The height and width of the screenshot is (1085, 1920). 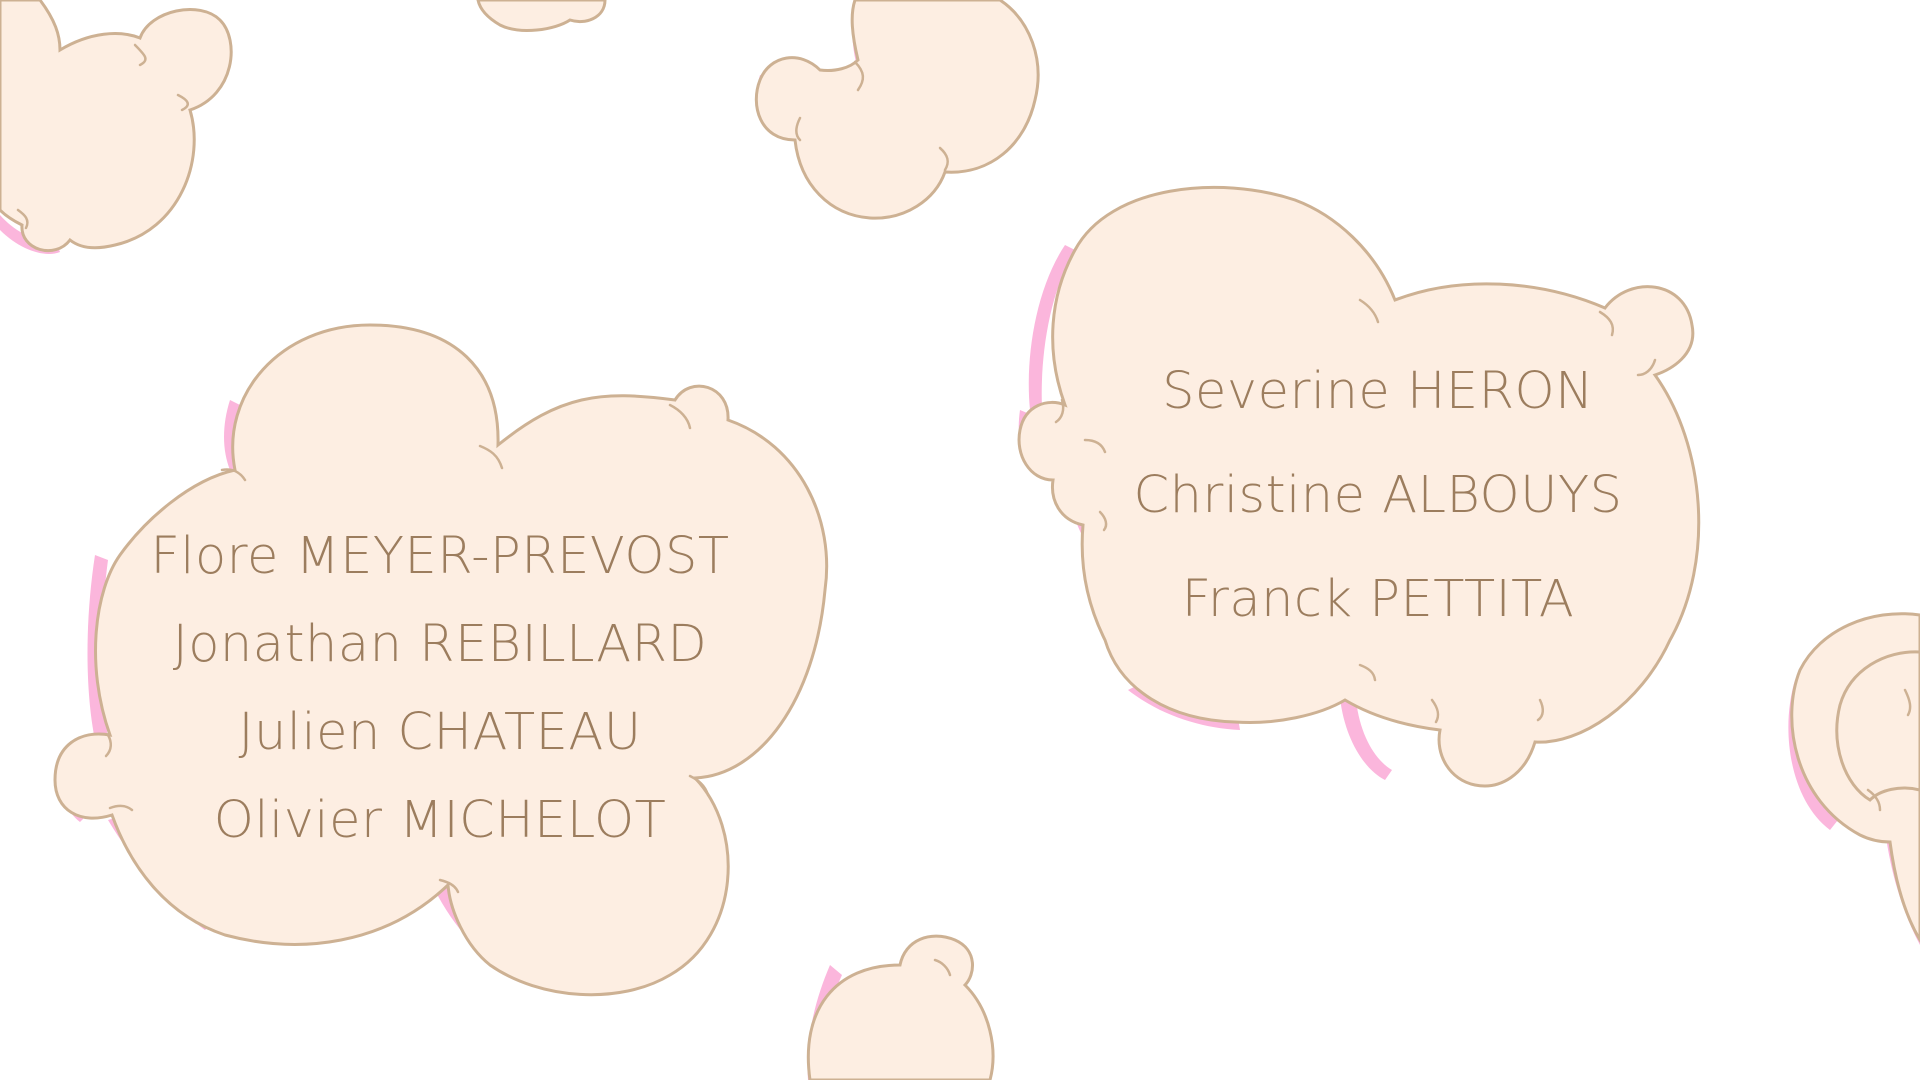 I want to click on decorative-cloud-bottom, so click(x=900, y=1008).